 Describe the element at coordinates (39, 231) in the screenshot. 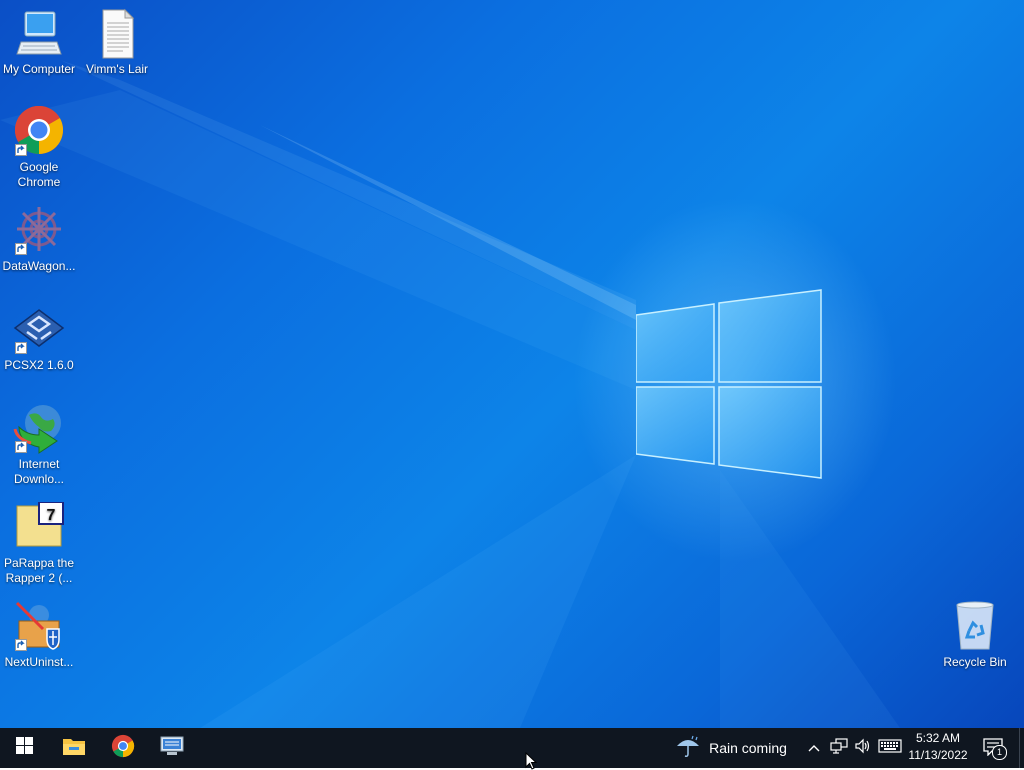

I see `datawagon-icon` at that location.